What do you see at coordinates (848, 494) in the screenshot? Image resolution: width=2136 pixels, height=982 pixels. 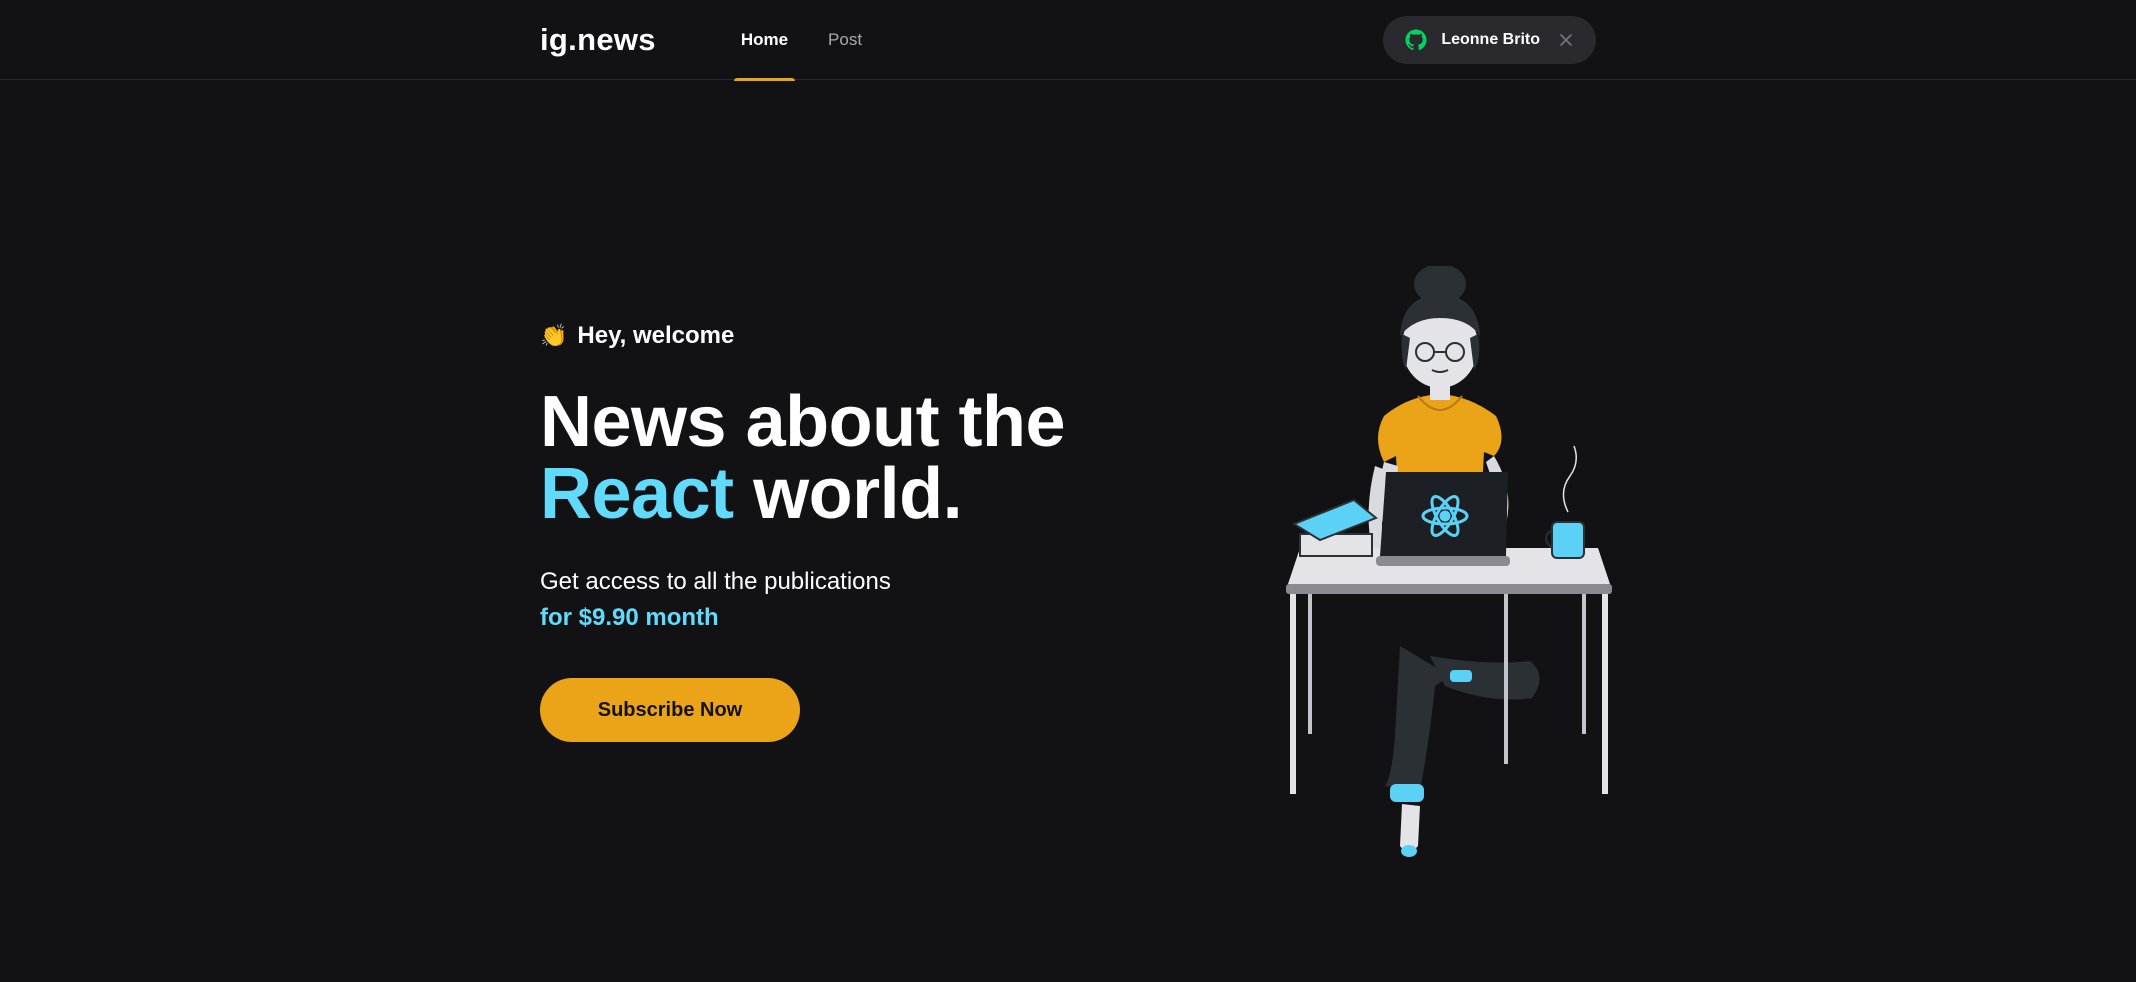 I see `headline-rest: world.` at bounding box center [848, 494].